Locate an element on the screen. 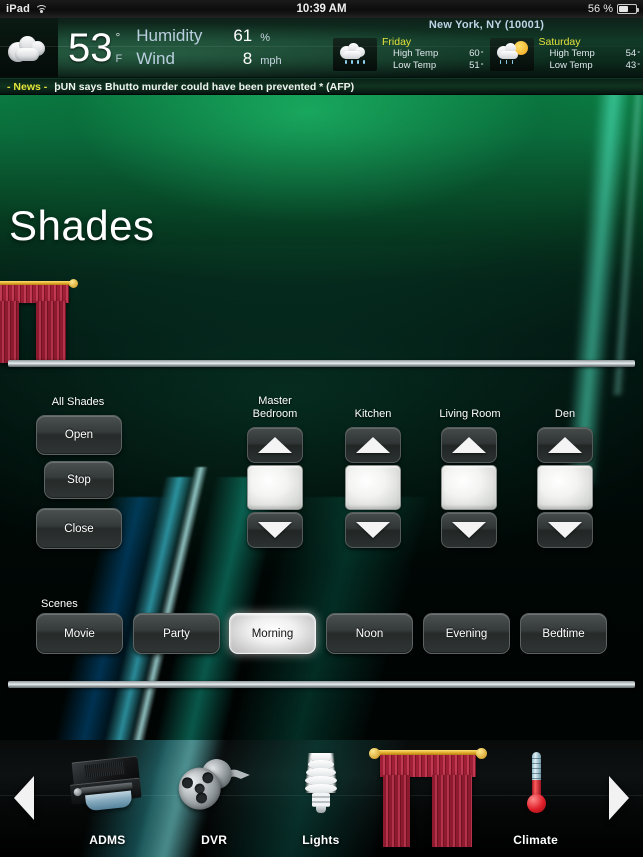 The height and width of the screenshot is (857, 643). shade-up-button-master-bedroom is located at coordinates (275, 445).